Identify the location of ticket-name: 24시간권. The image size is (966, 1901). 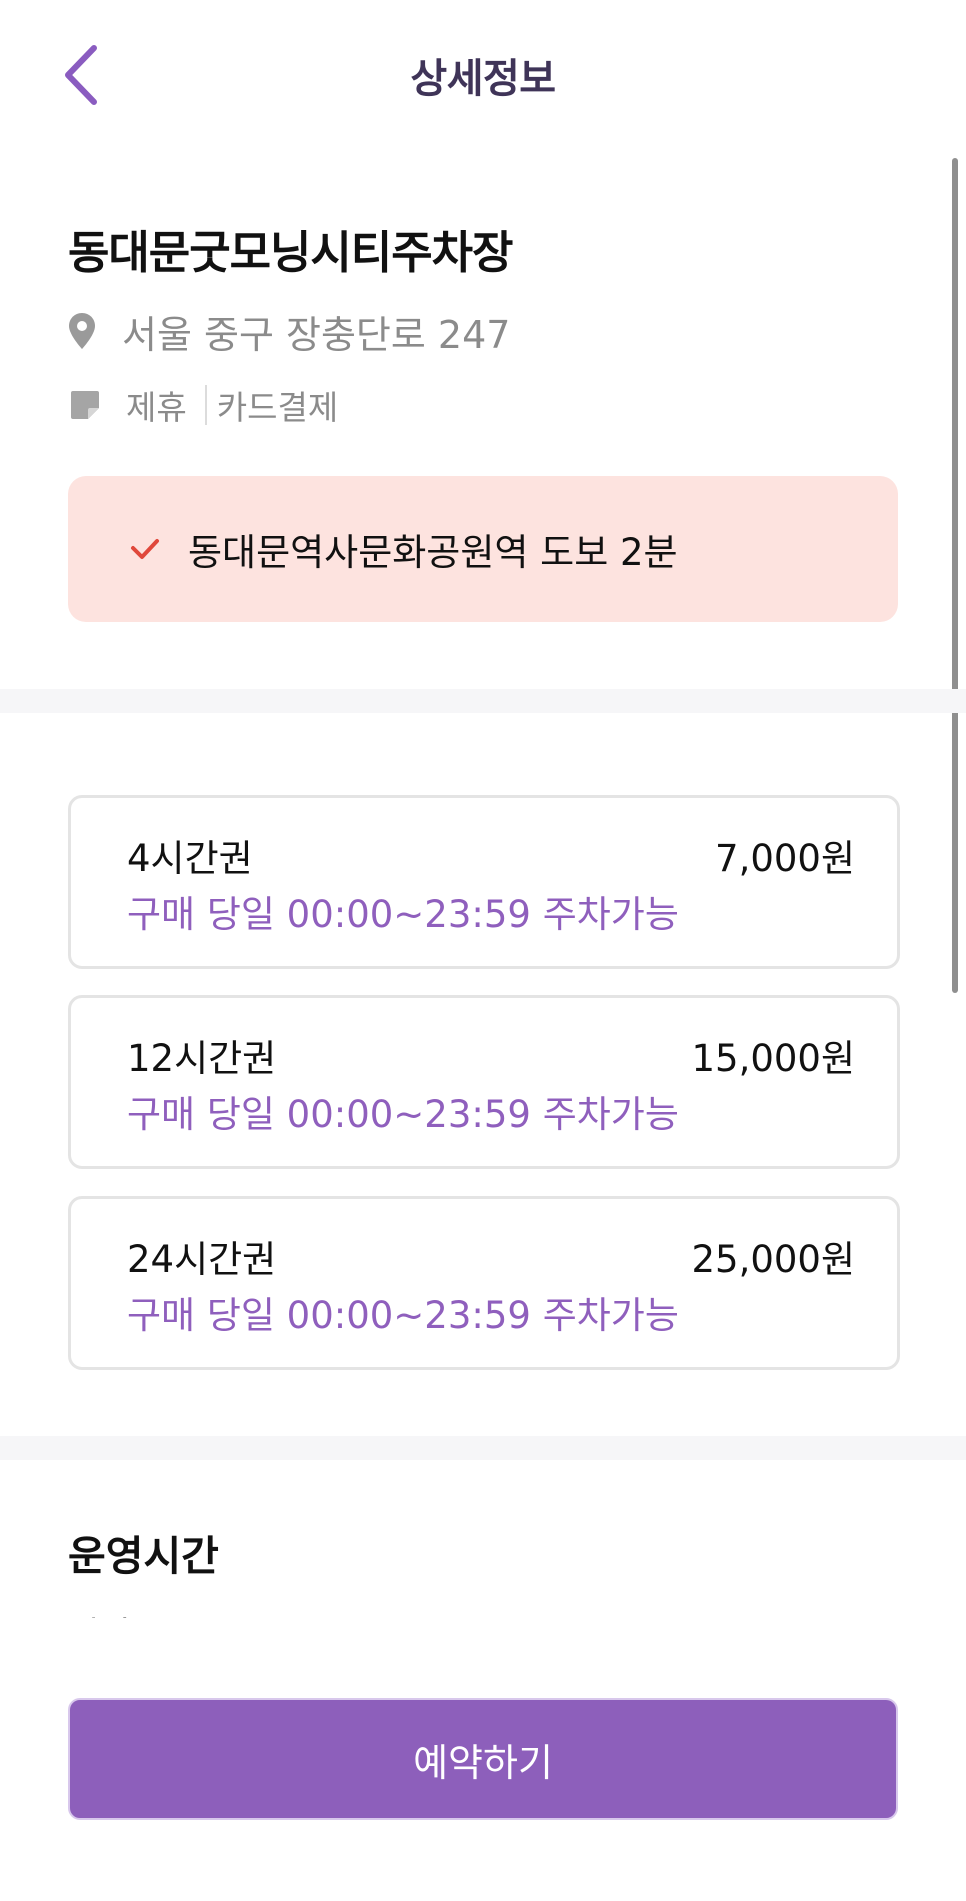
(202, 1259).